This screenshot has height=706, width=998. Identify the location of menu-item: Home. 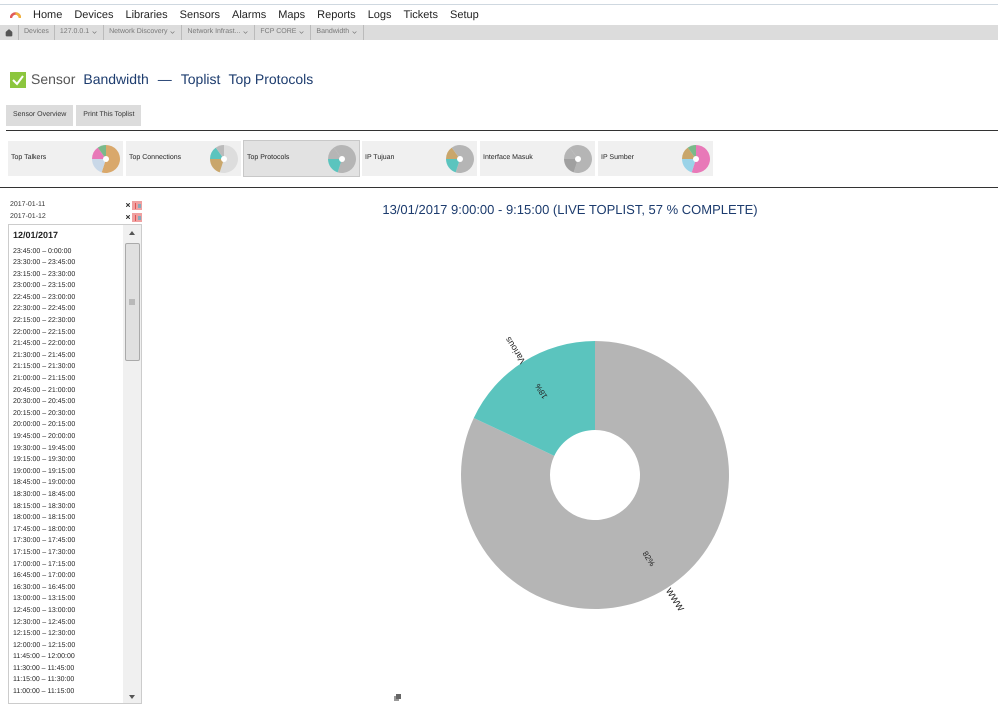
(47, 15).